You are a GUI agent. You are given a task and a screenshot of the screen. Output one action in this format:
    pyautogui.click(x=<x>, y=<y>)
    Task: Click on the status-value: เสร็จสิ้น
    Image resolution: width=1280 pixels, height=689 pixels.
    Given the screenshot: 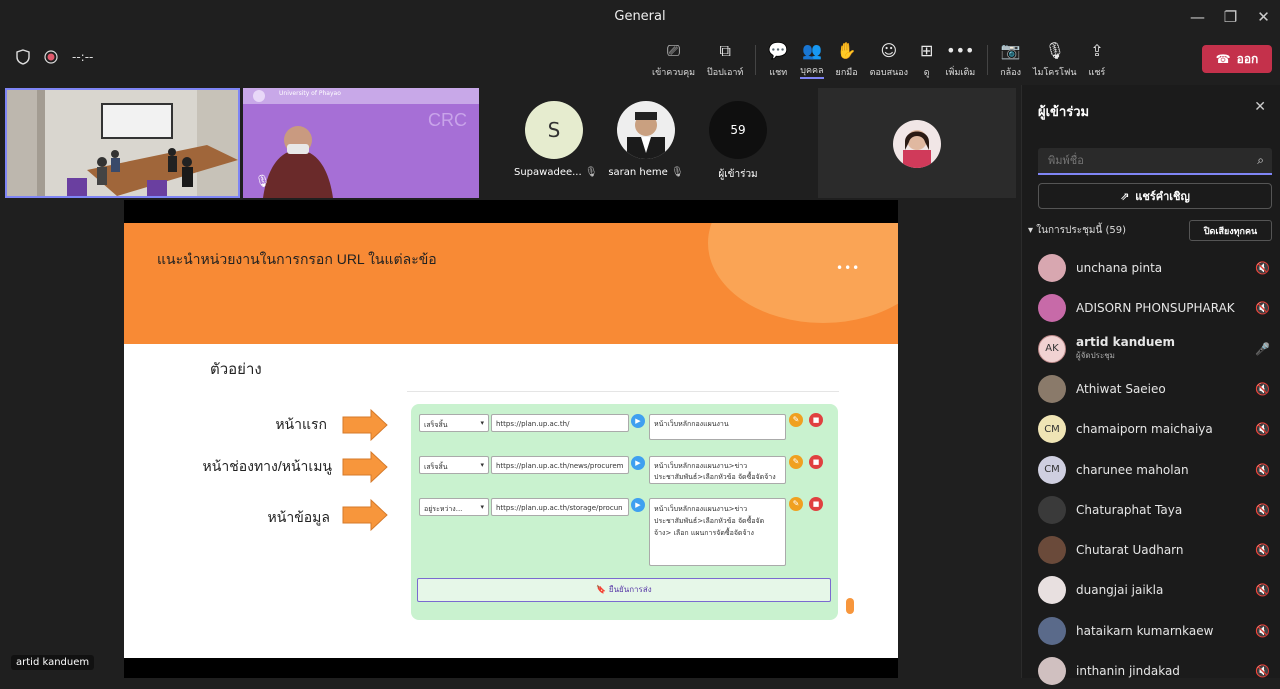 What is the action you would take?
    pyautogui.click(x=436, y=425)
    